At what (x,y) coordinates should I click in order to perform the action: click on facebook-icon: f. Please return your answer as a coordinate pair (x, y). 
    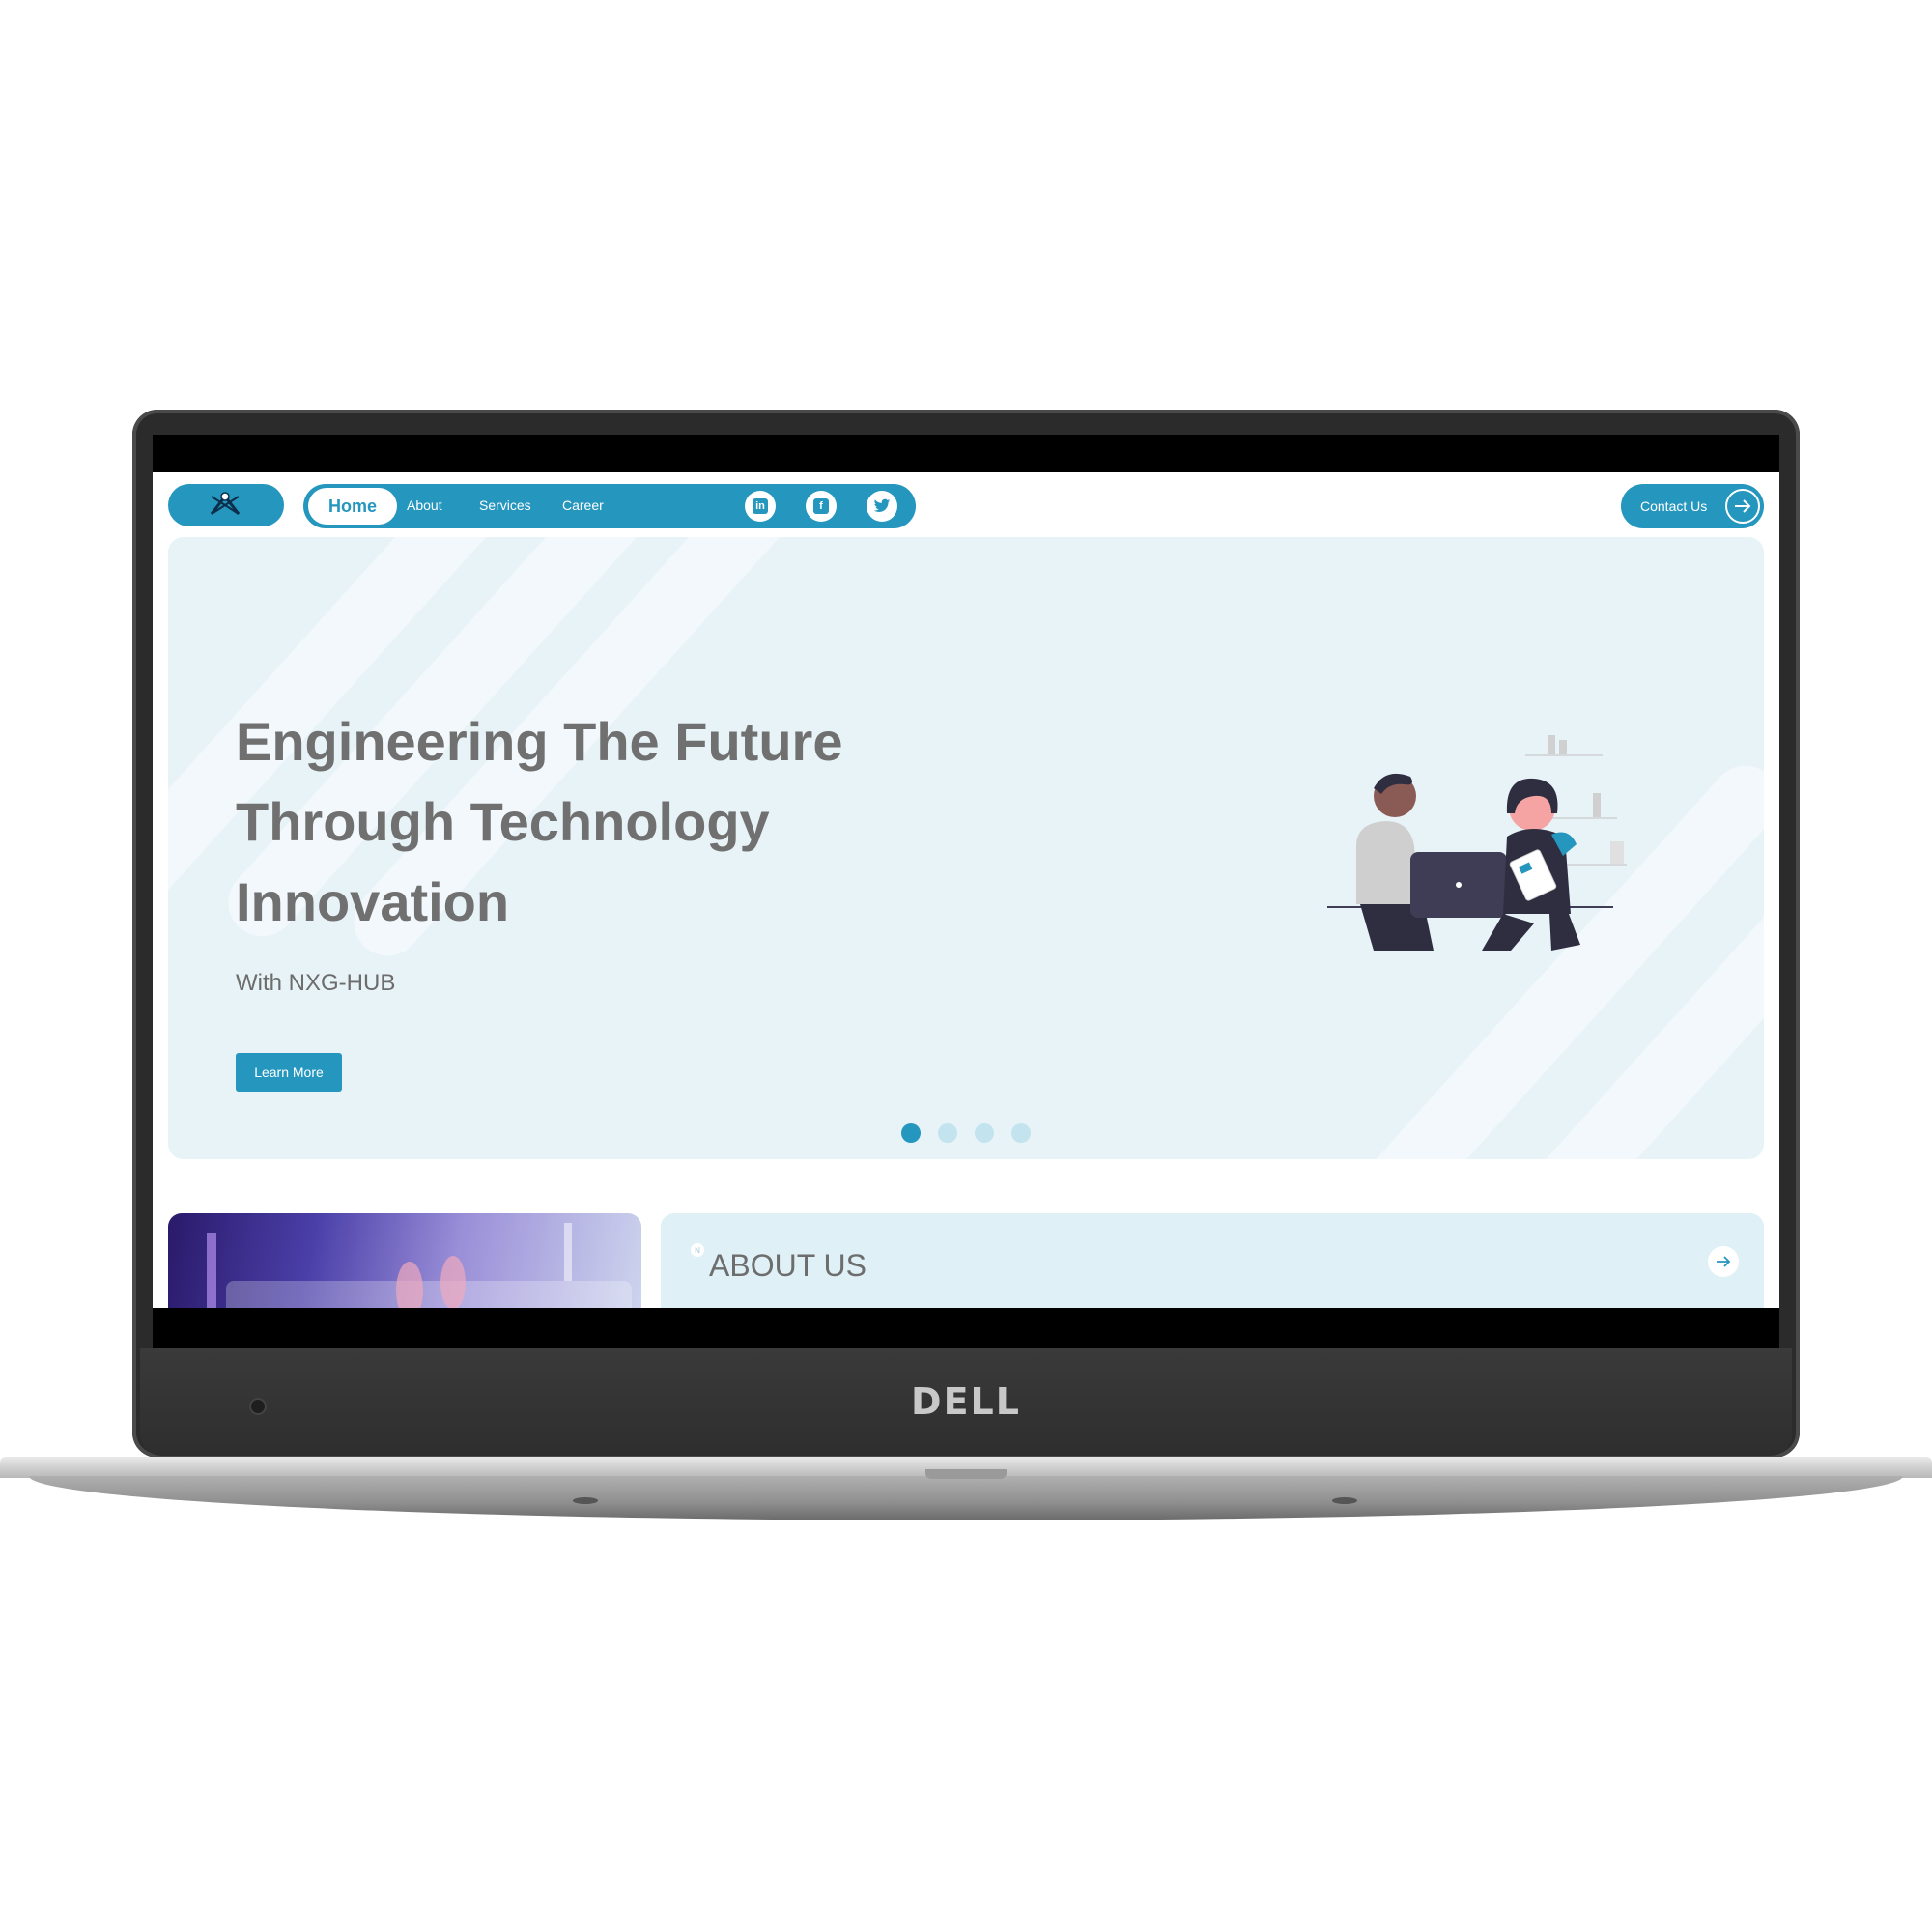
    Looking at the image, I should click on (821, 506).